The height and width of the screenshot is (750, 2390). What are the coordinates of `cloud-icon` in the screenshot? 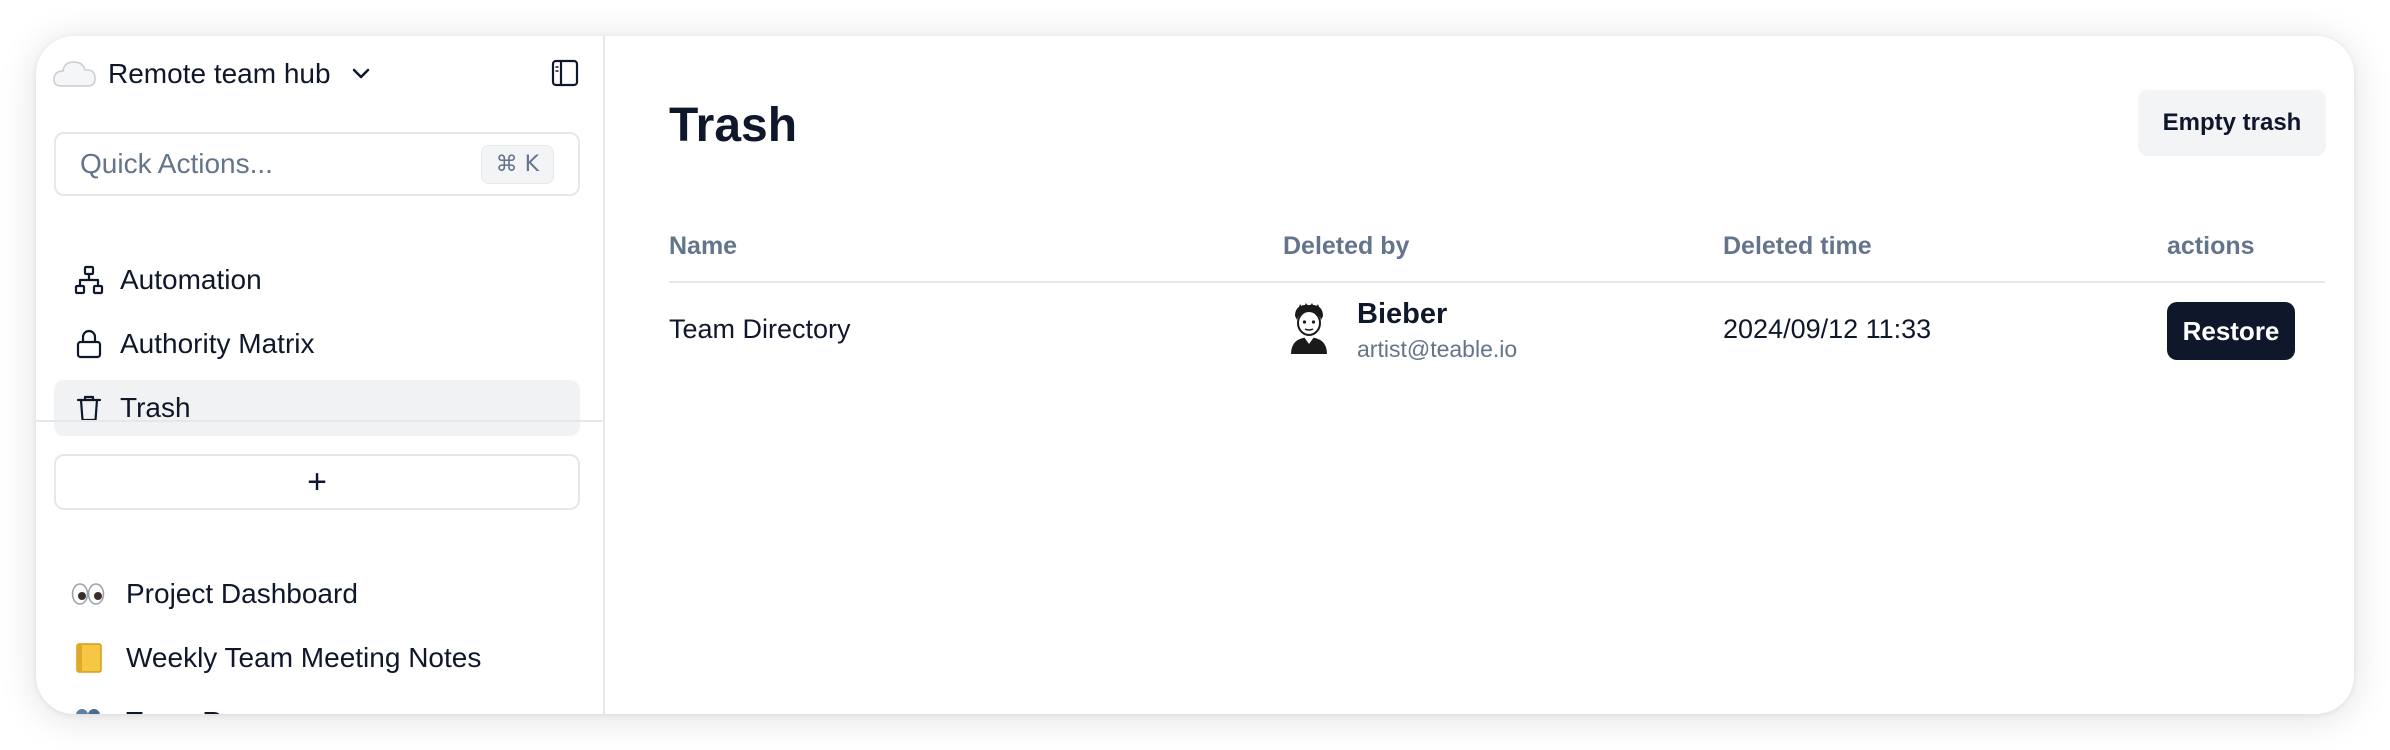 It's located at (75, 74).